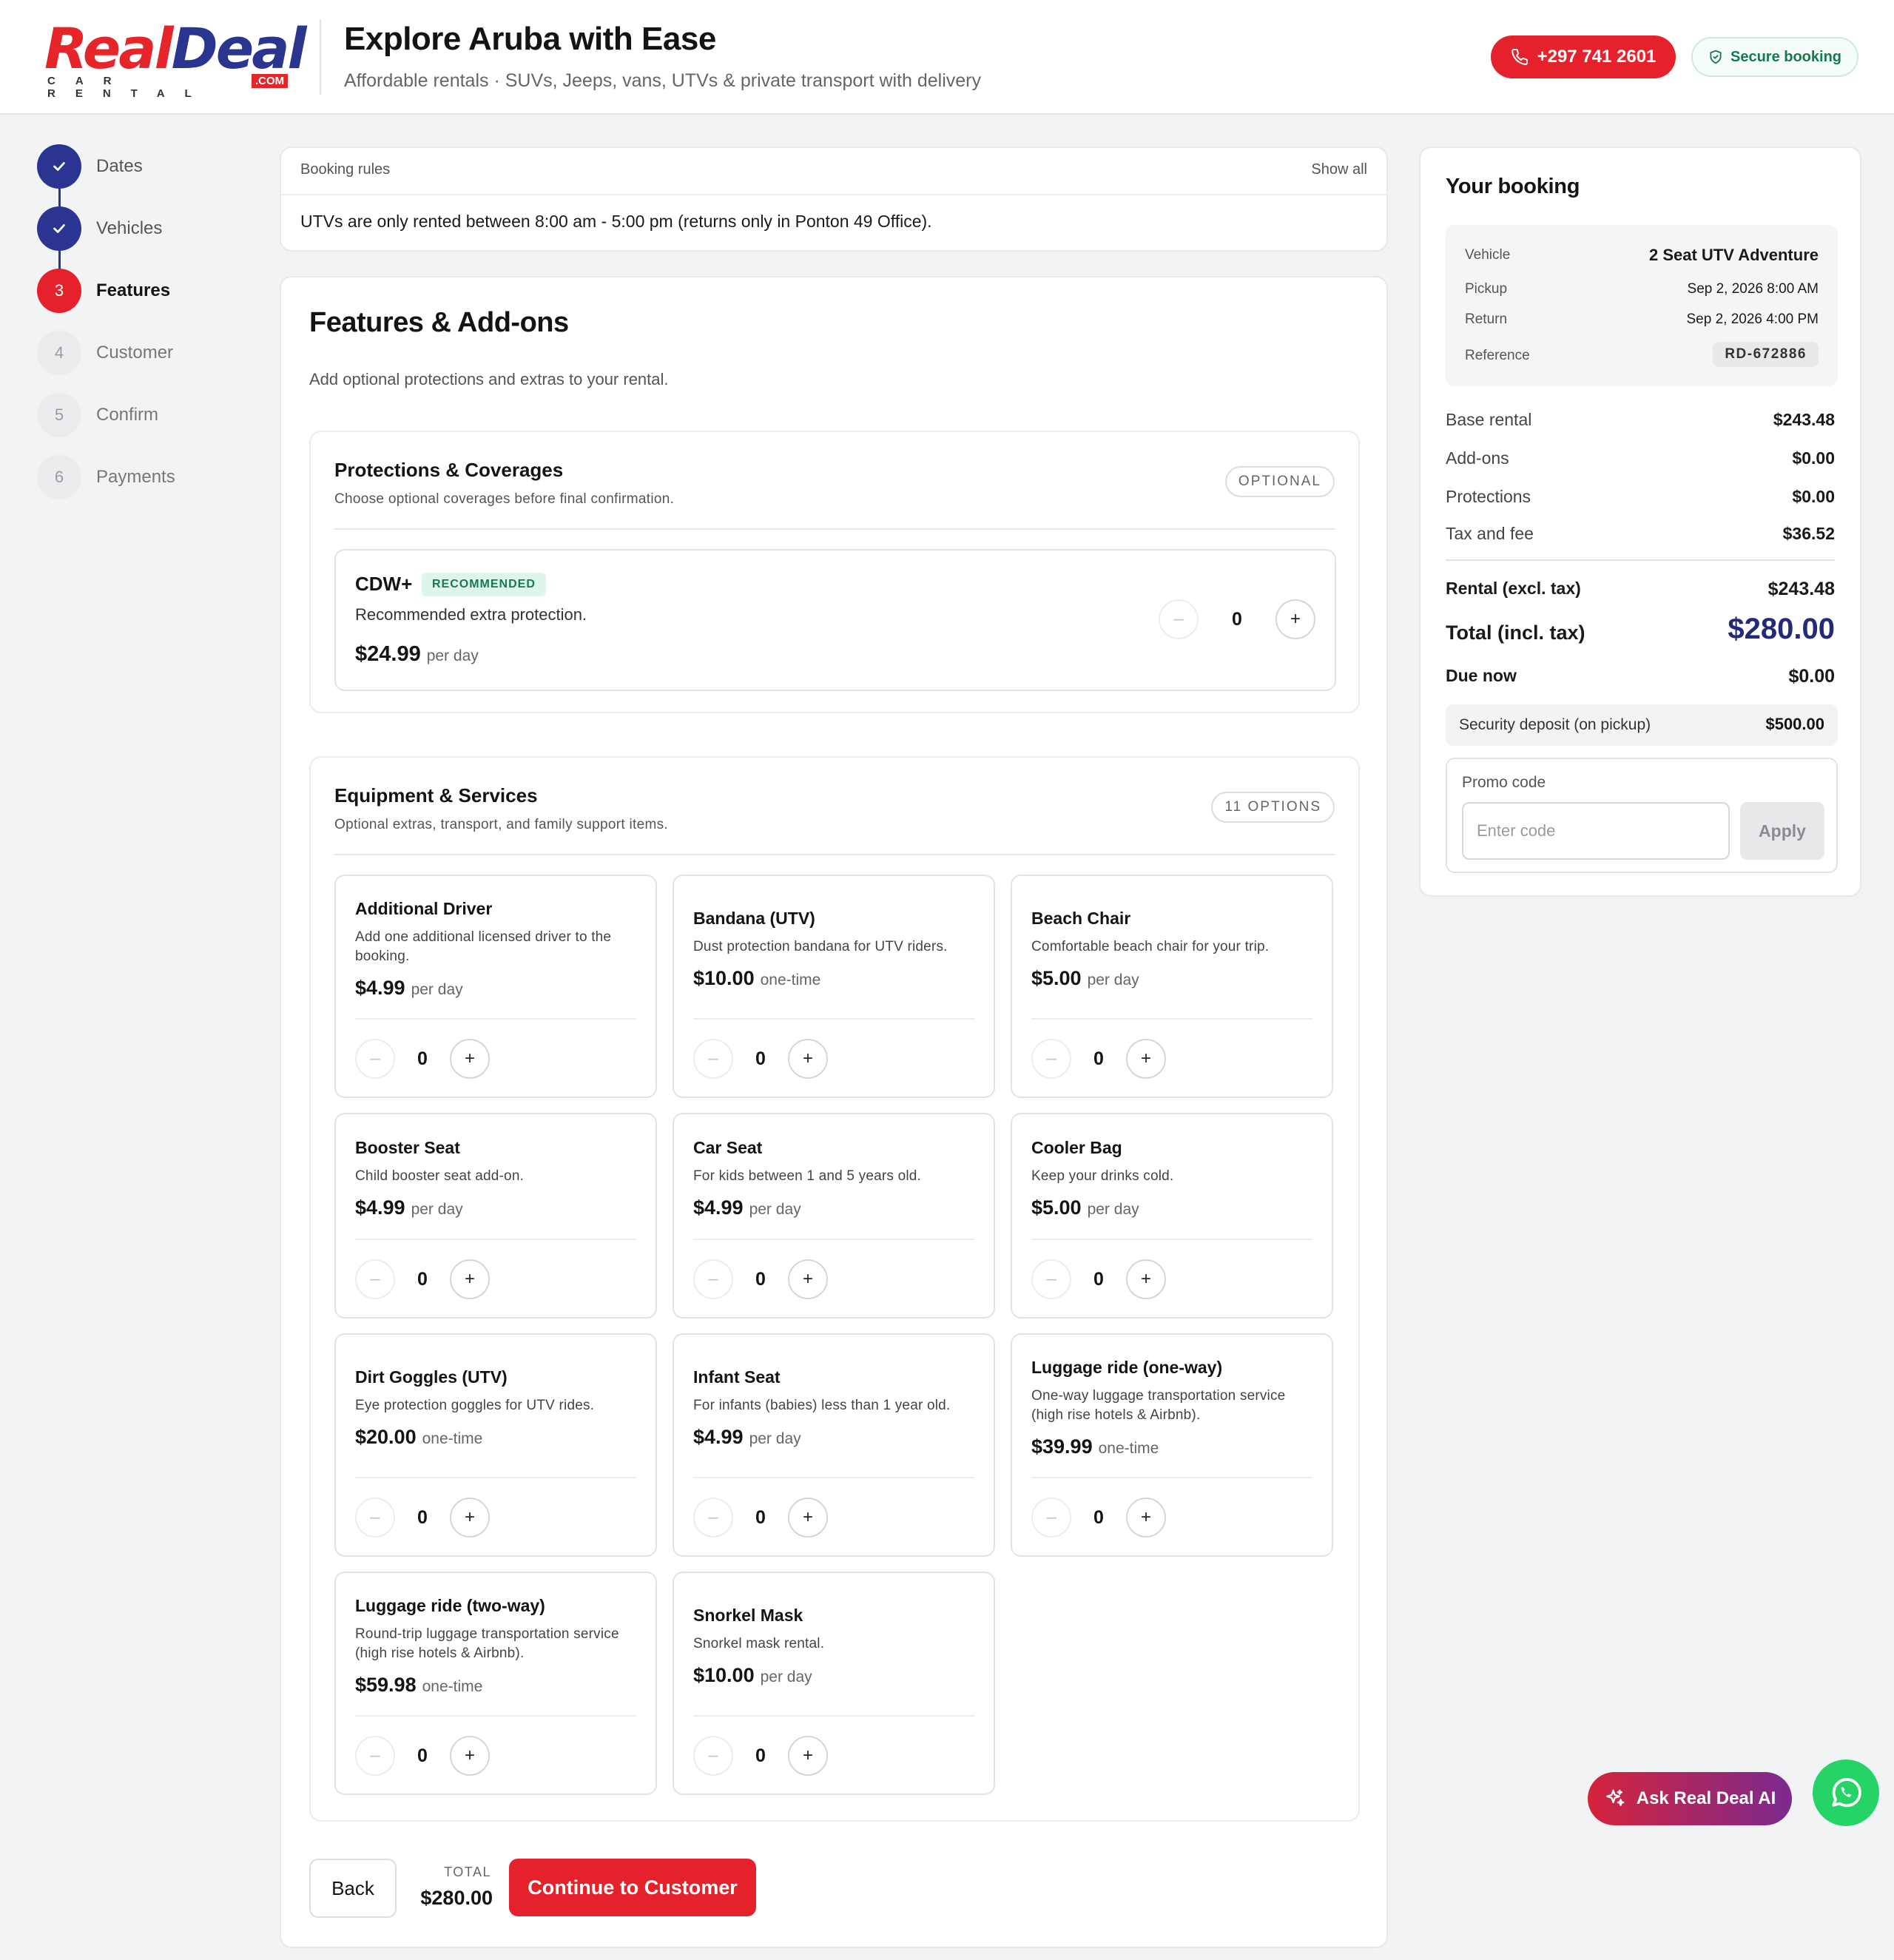 This screenshot has height=1960, width=1894. What do you see at coordinates (1752, 319) in the screenshot?
I see `return-value: Sep 2, 2026 4:00 PM` at bounding box center [1752, 319].